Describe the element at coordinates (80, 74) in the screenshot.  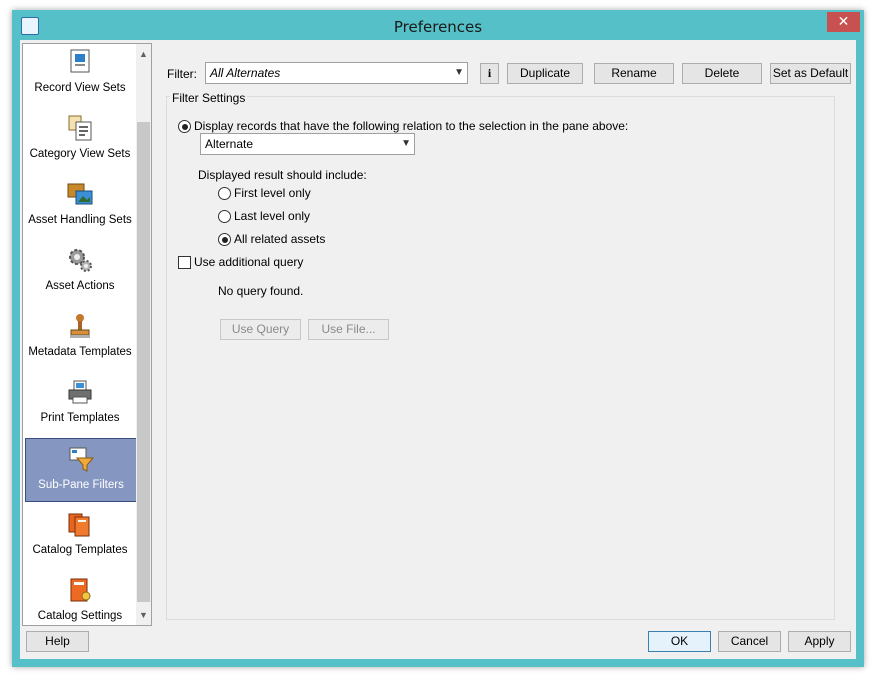
I see `sidebar-item-record-view-sets: Record View Sets` at that location.